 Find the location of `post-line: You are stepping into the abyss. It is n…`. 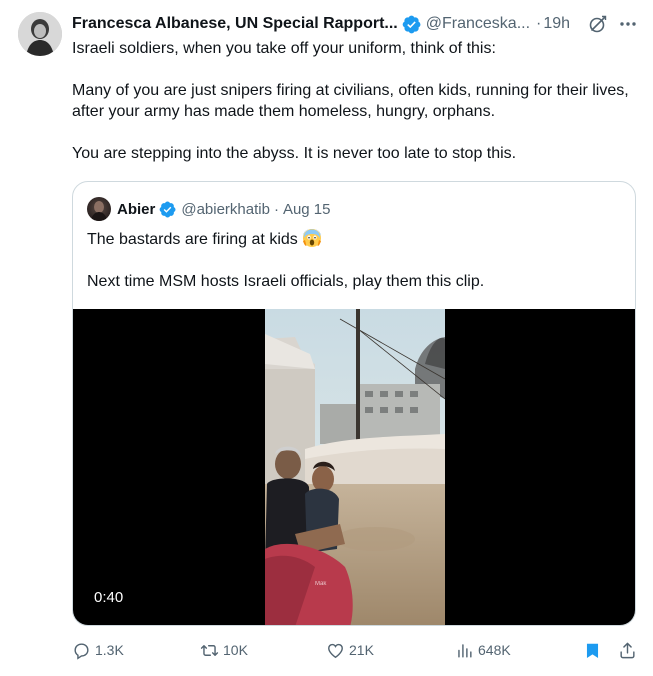

post-line: You are stepping into the abyss. It is n… is located at coordinates (294, 153).